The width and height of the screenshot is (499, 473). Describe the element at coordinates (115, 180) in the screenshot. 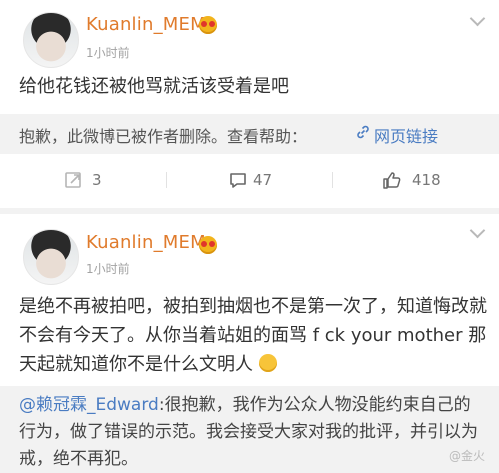

I see `repost-button: 3` at that location.